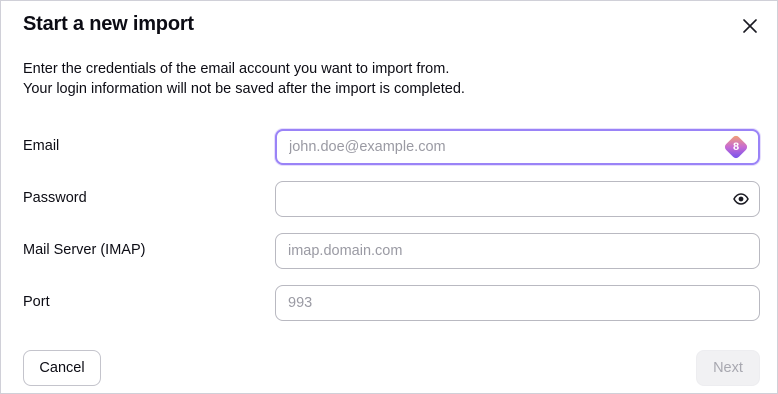 The width and height of the screenshot is (778, 394). I want to click on password-label: Password, so click(55, 198).